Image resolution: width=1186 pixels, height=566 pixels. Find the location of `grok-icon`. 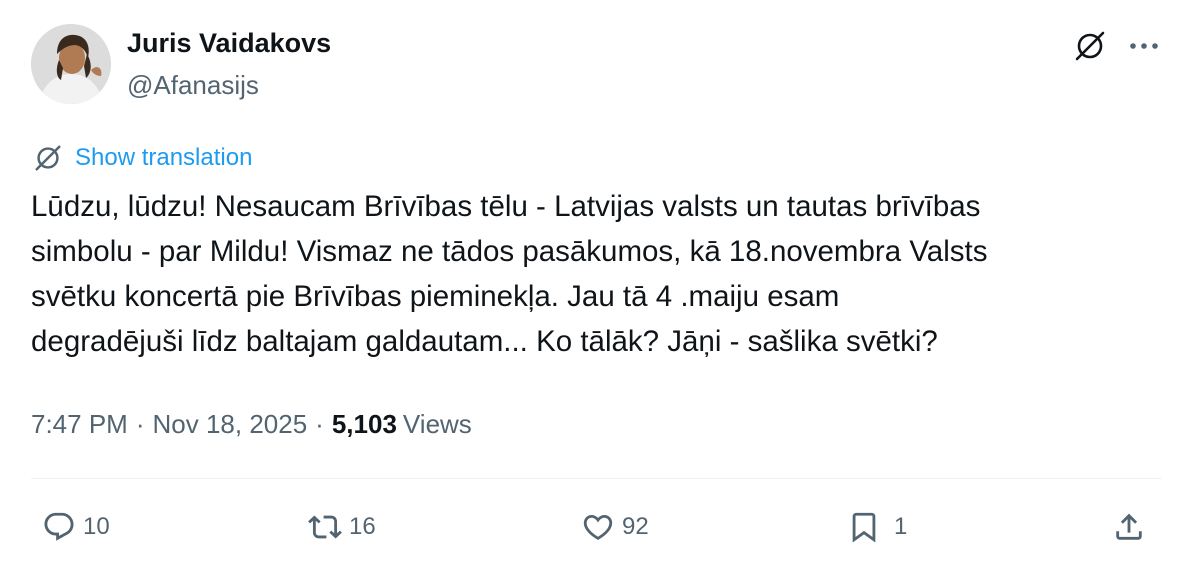

grok-icon is located at coordinates (1090, 46).